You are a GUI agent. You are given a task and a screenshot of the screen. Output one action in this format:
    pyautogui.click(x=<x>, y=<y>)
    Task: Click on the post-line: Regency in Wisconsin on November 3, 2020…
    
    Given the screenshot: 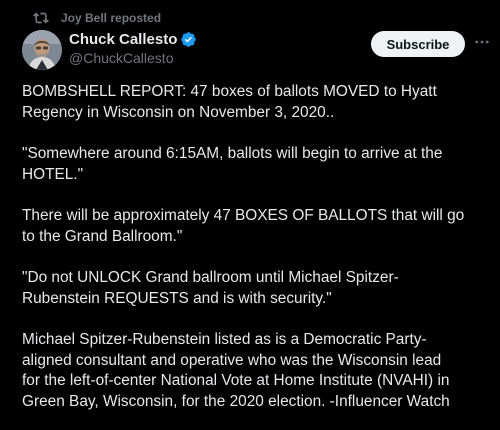 What is the action you would take?
    pyautogui.click(x=178, y=112)
    